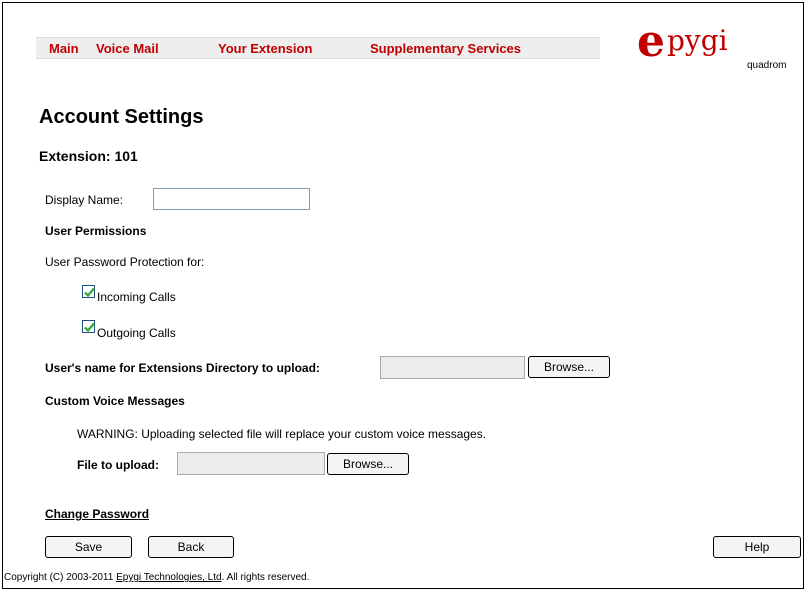  What do you see at coordinates (96, 231) in the screenshot?
I see `user-permissions-heading: User Permissions` at bounding box center [96, 231].